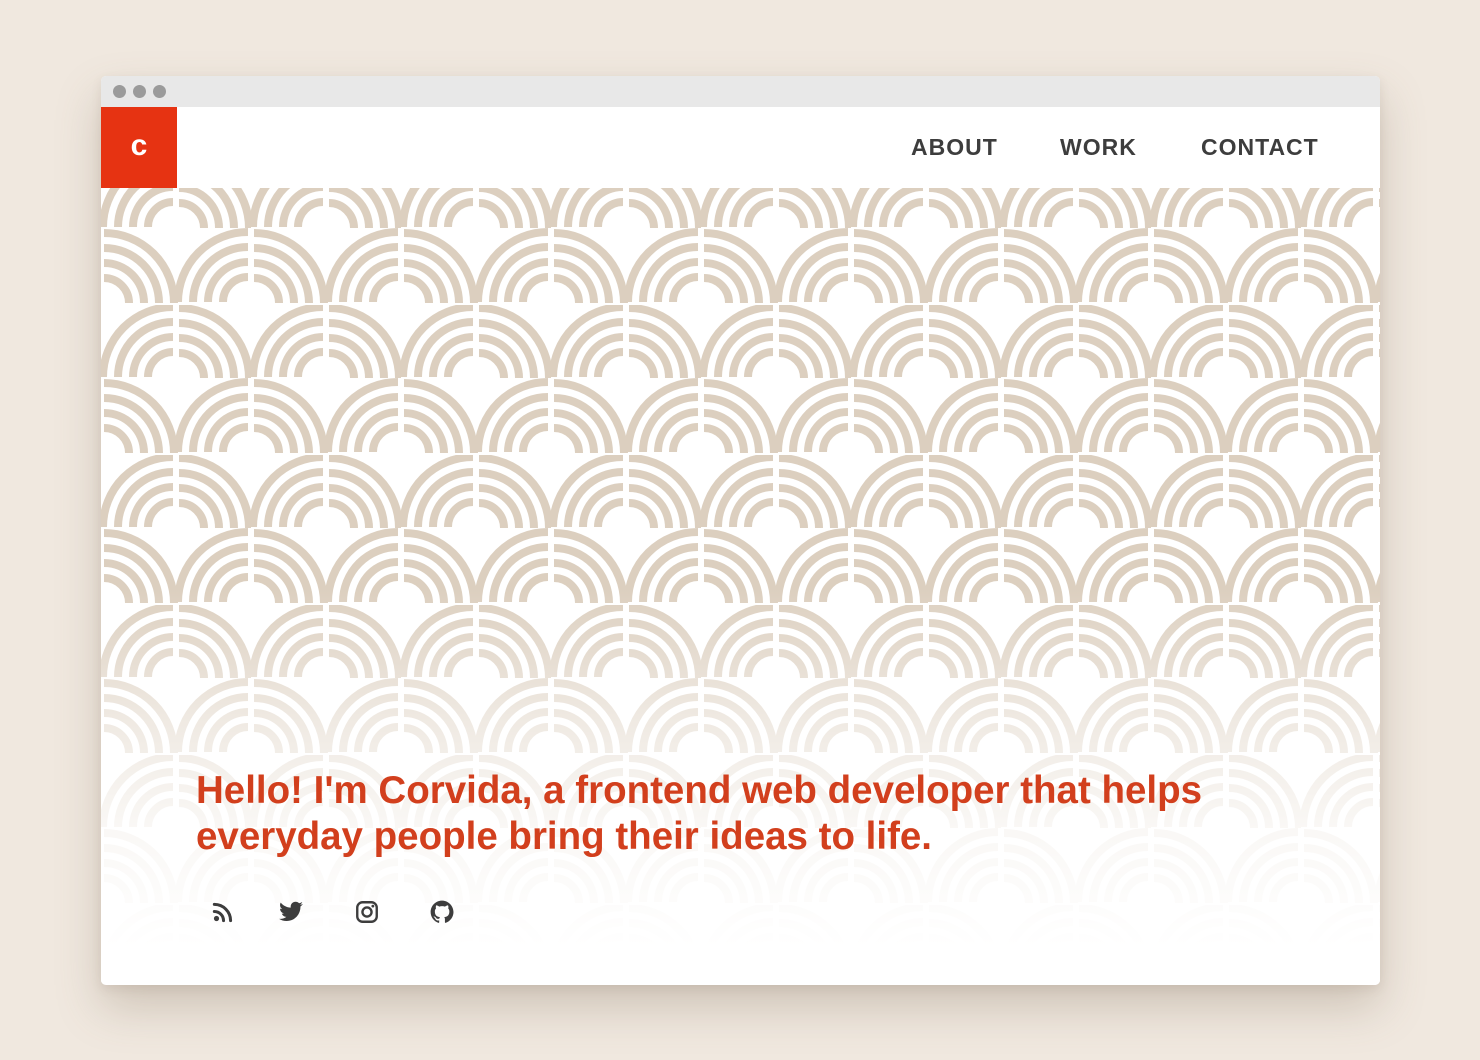 This screenshot has width=1480, height=1060. I want to click on social-links, so click(401, 914).